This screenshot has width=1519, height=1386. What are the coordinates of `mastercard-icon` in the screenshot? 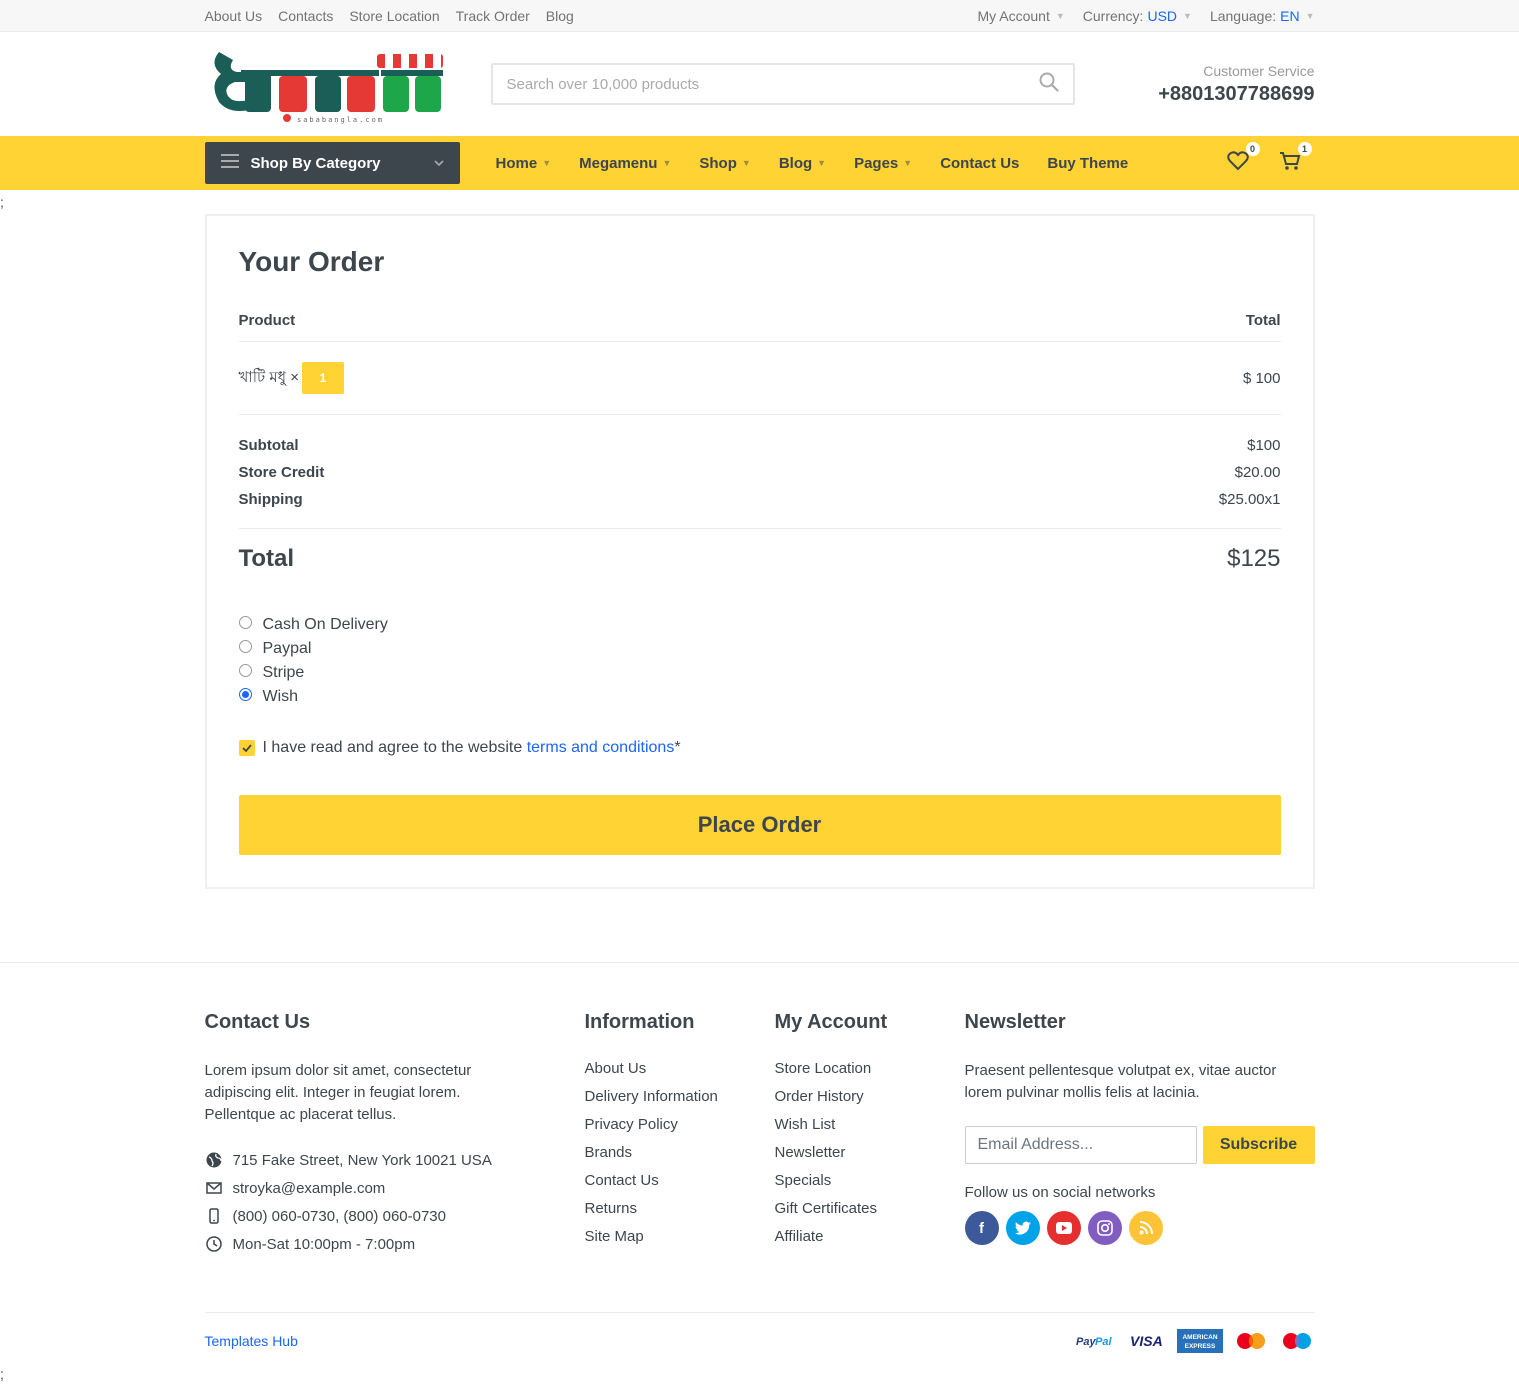 It's located at (1250, 1340).